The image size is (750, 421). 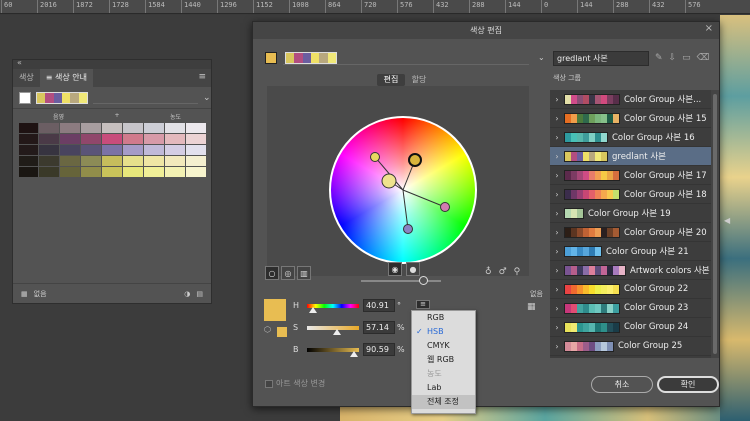 I want to click on color-bars-icon: ▥, so click(x=304, y=273).